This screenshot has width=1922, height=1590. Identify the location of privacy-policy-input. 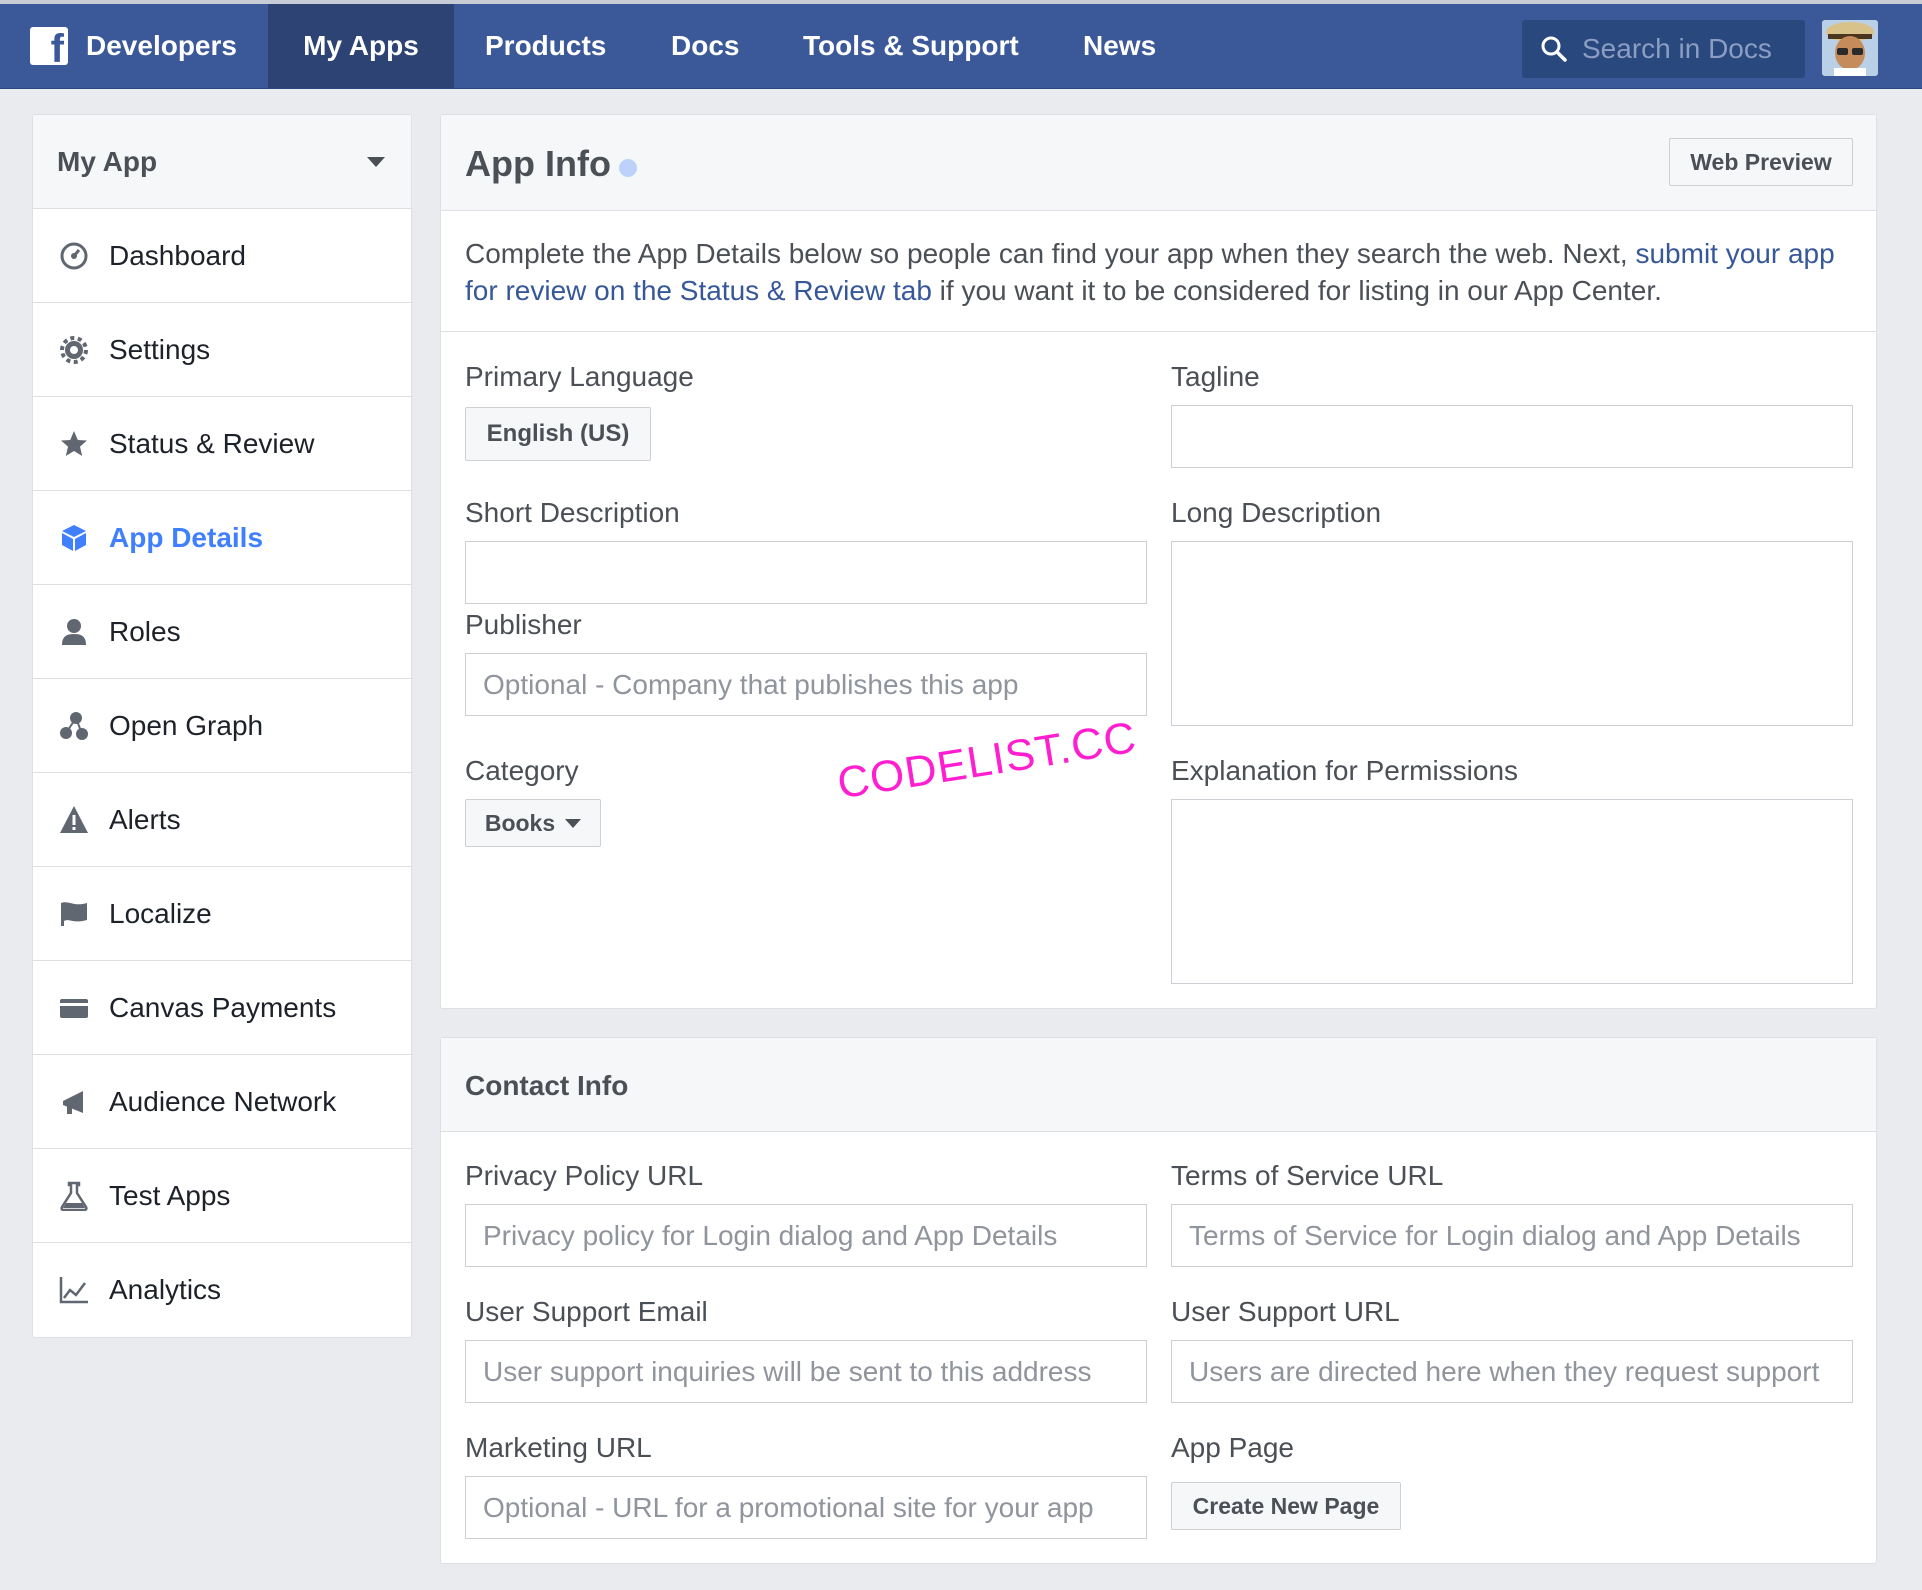
(806, 1235).